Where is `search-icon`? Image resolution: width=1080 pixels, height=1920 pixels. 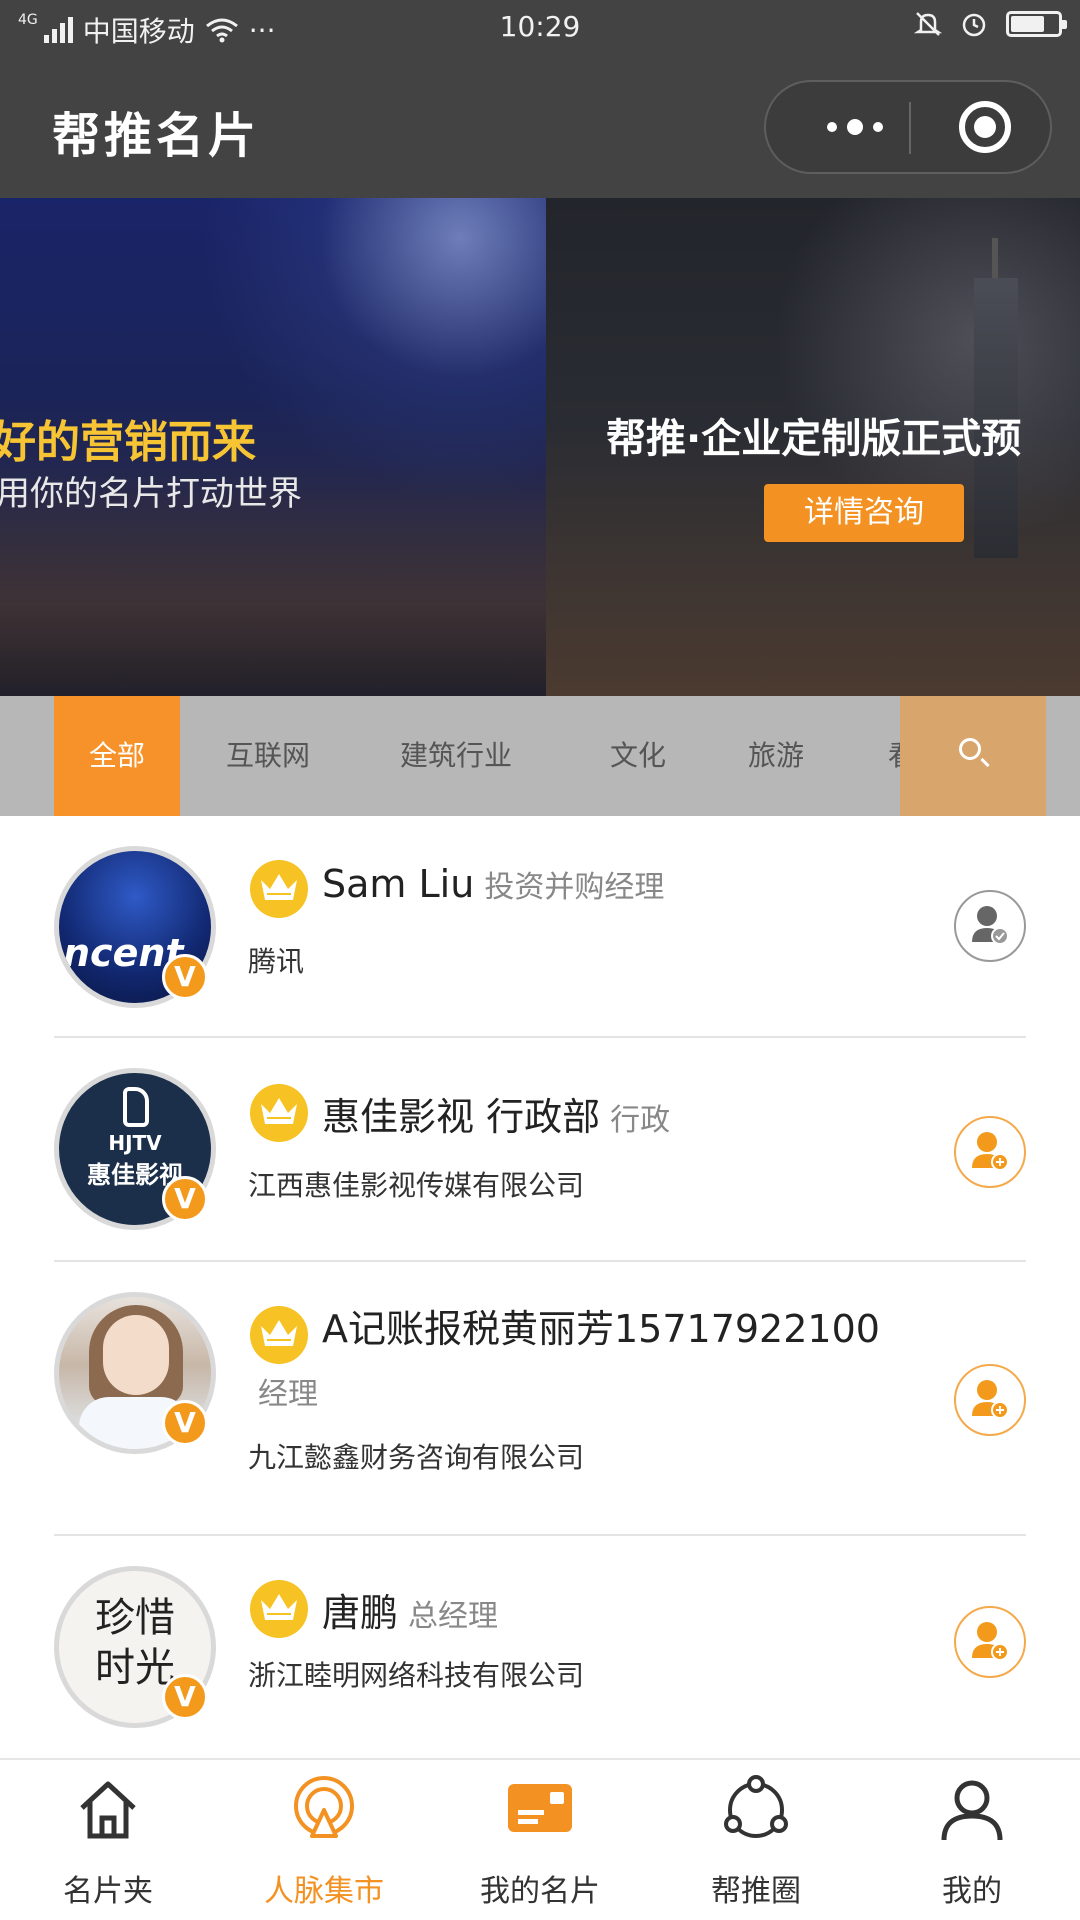
search-icon is located at coordinates (970, 749).